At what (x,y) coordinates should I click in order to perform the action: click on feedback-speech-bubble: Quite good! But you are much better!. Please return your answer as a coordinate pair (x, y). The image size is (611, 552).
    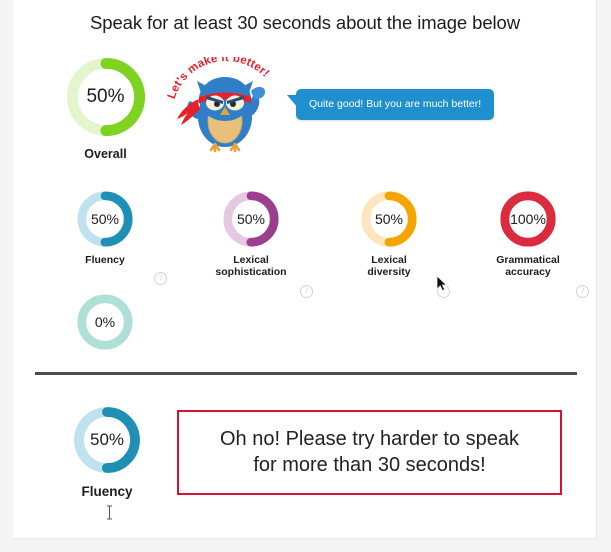
    Looking at the image, I should click on (390, 104).